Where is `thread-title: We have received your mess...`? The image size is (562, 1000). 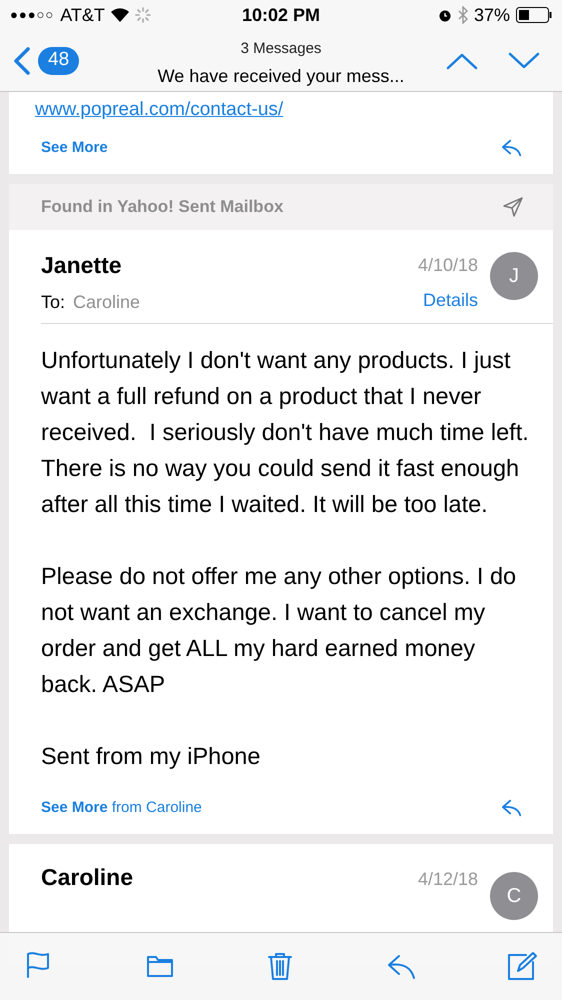
thread-title: We have received your mess... is located at coordinates (281, 76).